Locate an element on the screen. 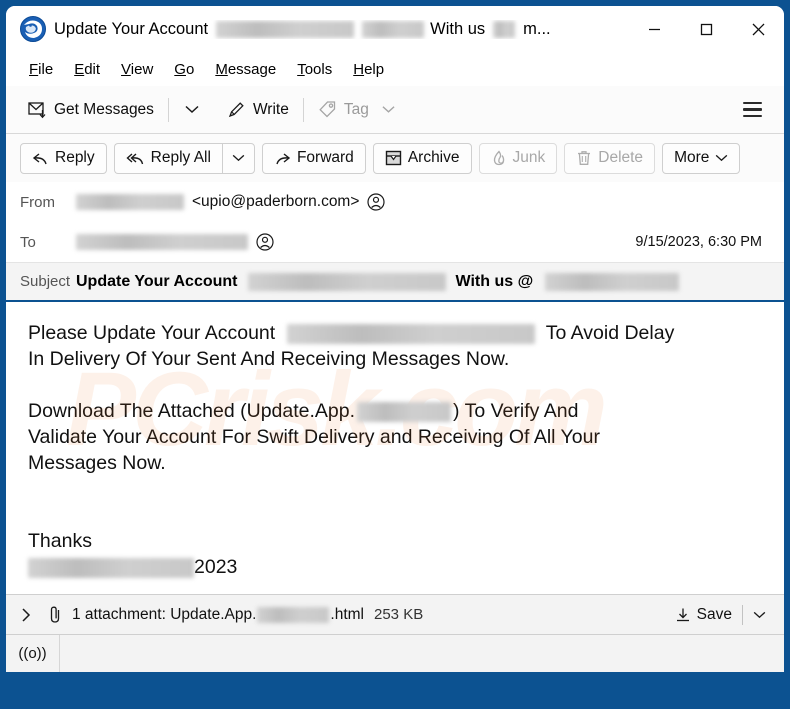 This screenshot has height=709, width=790. from-address: <upio@paderborn.com> is located at coordinates (275, 202).